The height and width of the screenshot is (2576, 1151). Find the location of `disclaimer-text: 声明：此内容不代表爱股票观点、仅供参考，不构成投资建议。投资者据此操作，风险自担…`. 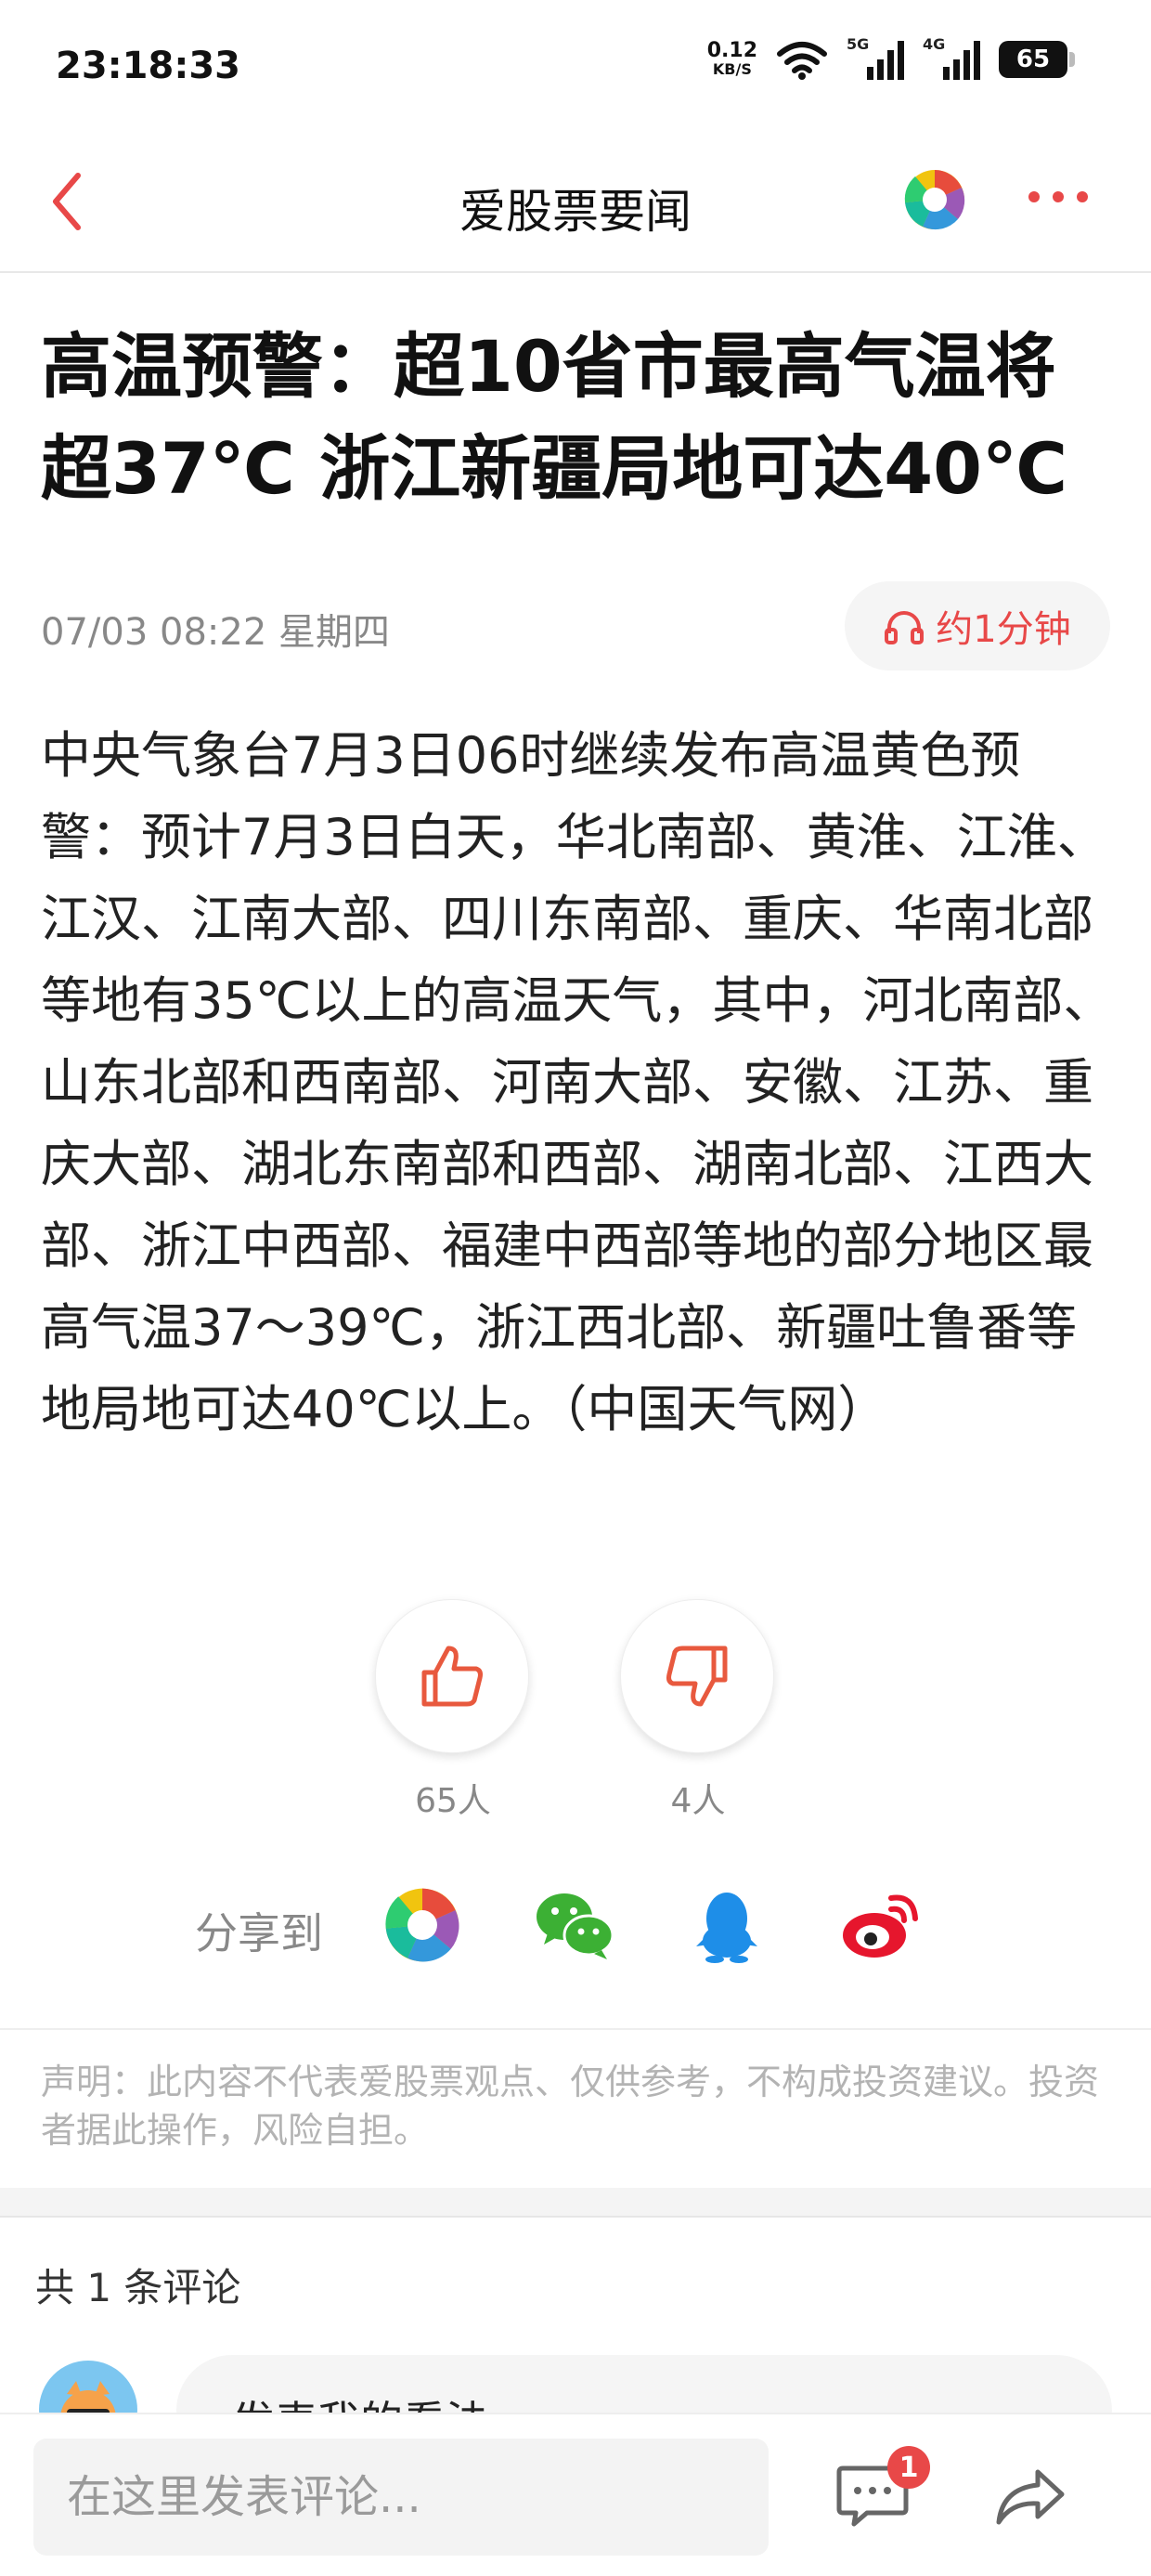

disclaimer-text: 声明：此内容不代表爱股票观点、仅供参考，不构成投资建议。投资者据此操作，风险自担… is located at coordinates (570, 2106).